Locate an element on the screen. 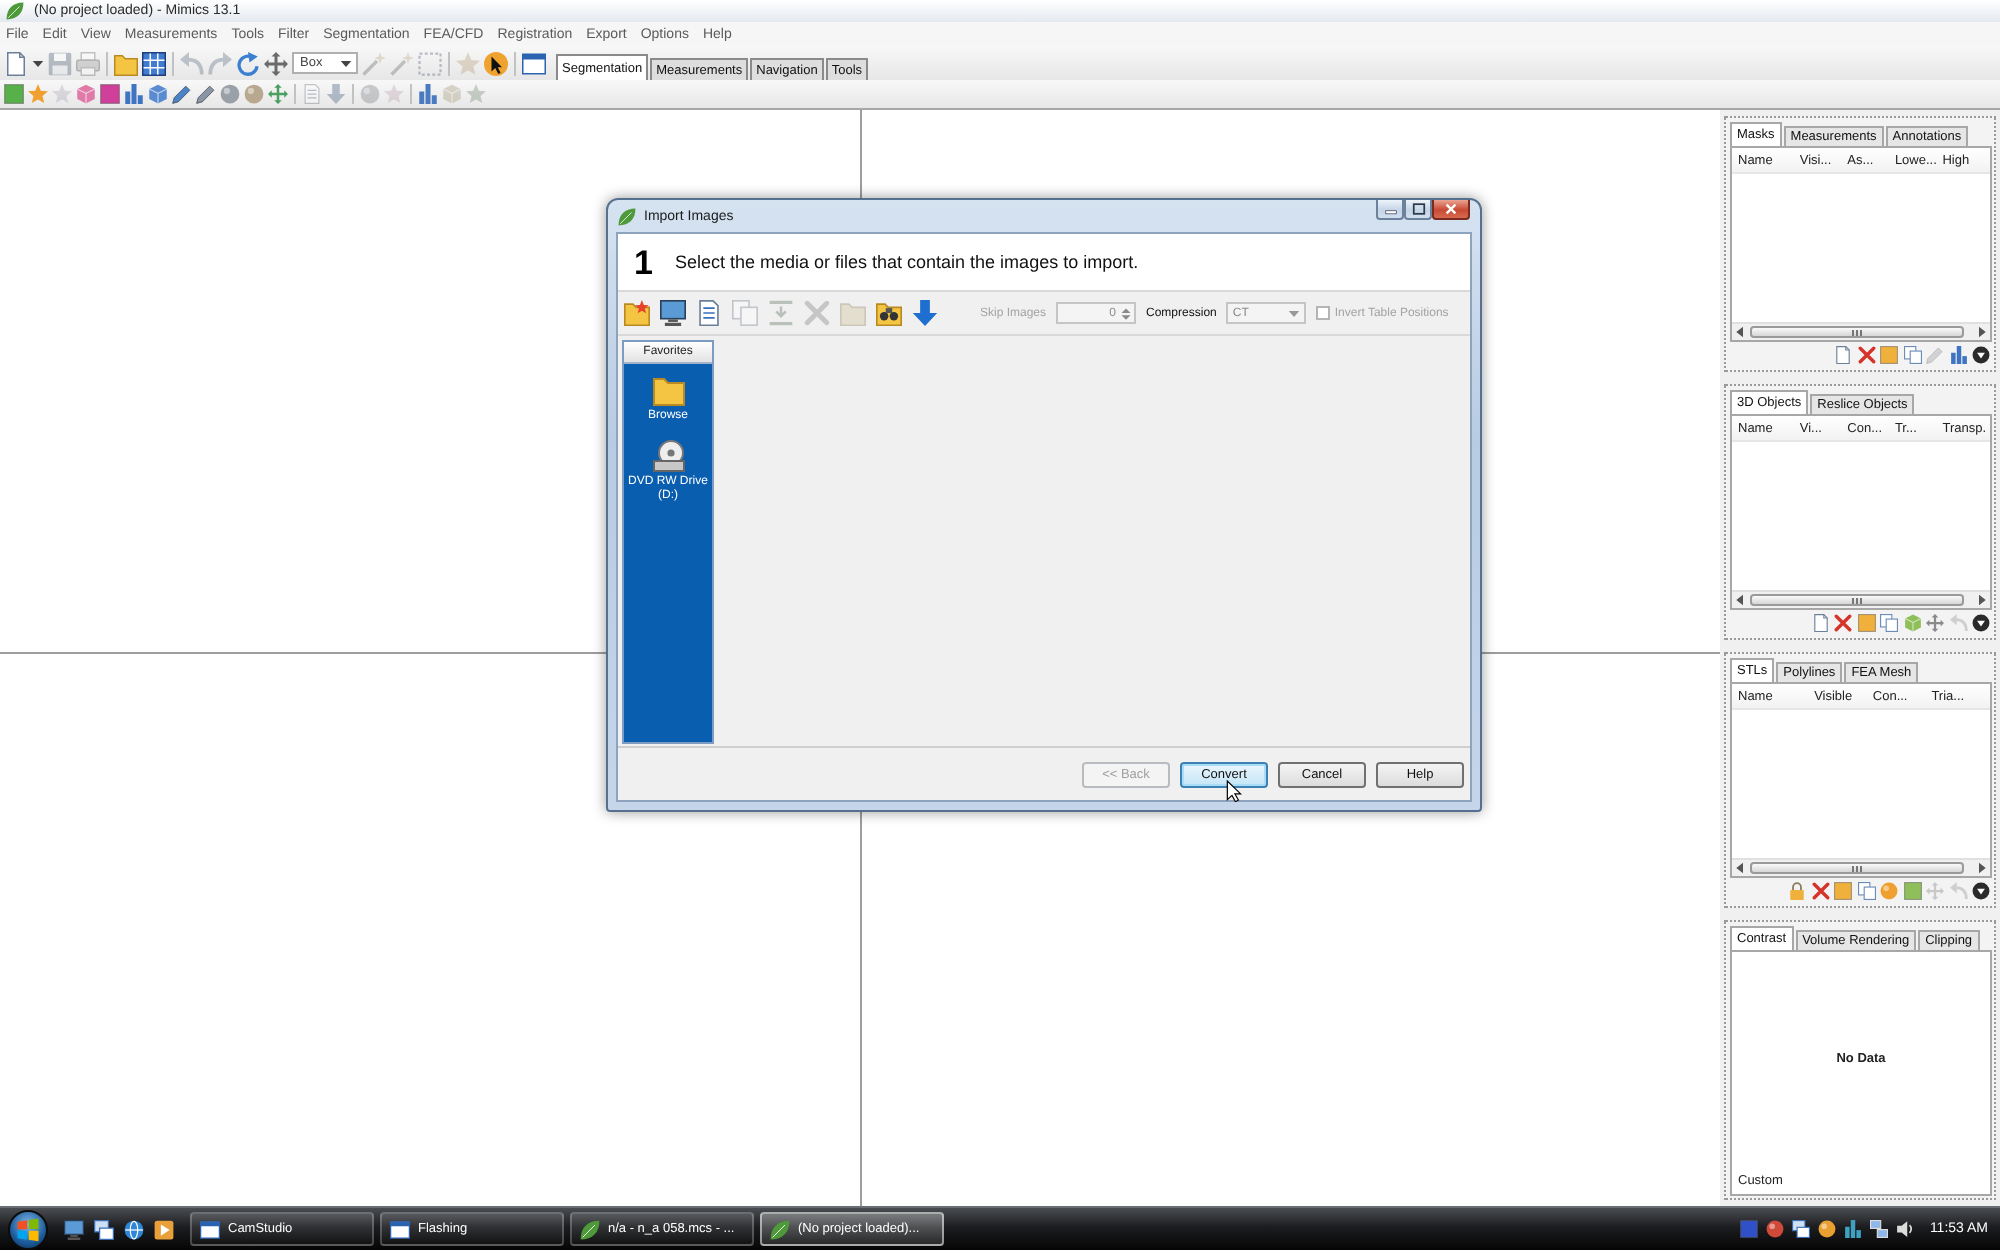  mouse-pointer-icon is located at coordinates (1234, 791).